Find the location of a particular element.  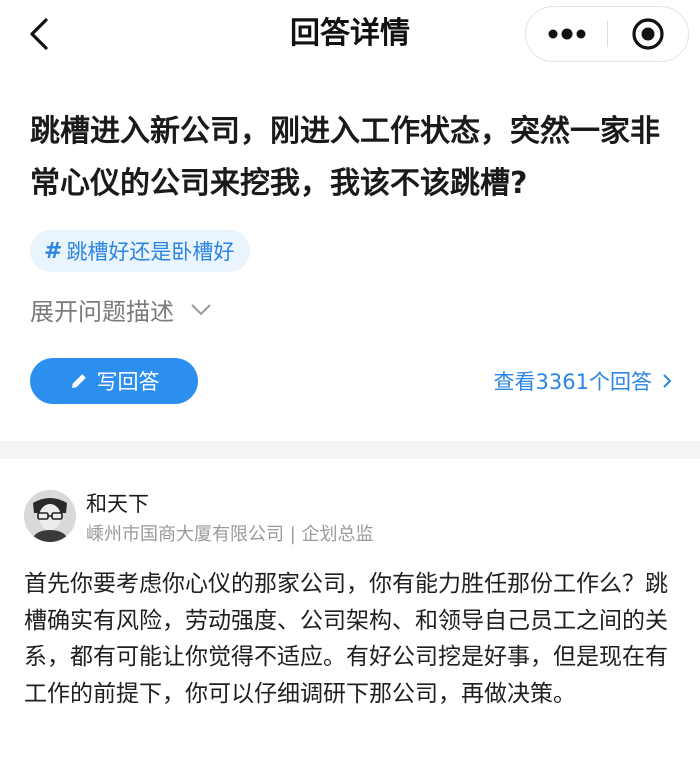

nav-bar: 回答详情 is located at coordinates (350, 36).